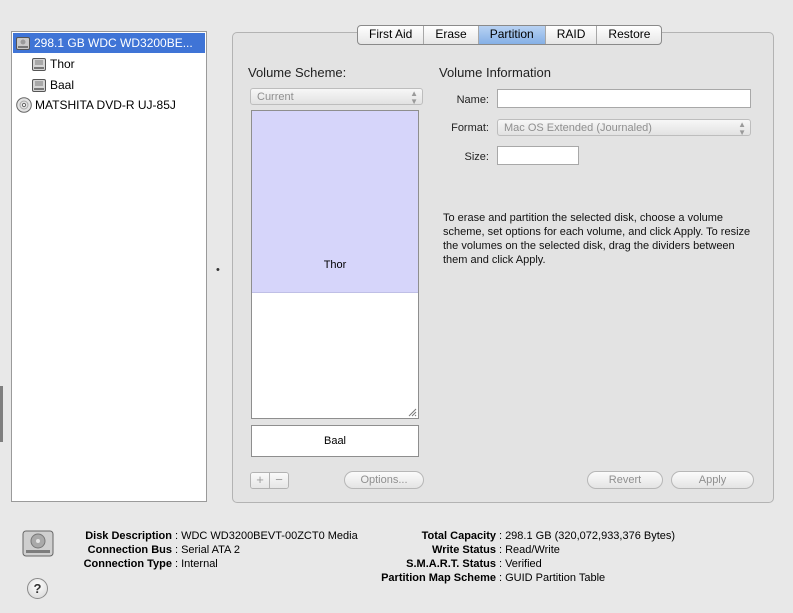 The image size is (793, 613). What do you see at coordinates (118, 64) in the screenshot?
I see `sidebar-item-thor: Thor` at bounding box center [118, 64].